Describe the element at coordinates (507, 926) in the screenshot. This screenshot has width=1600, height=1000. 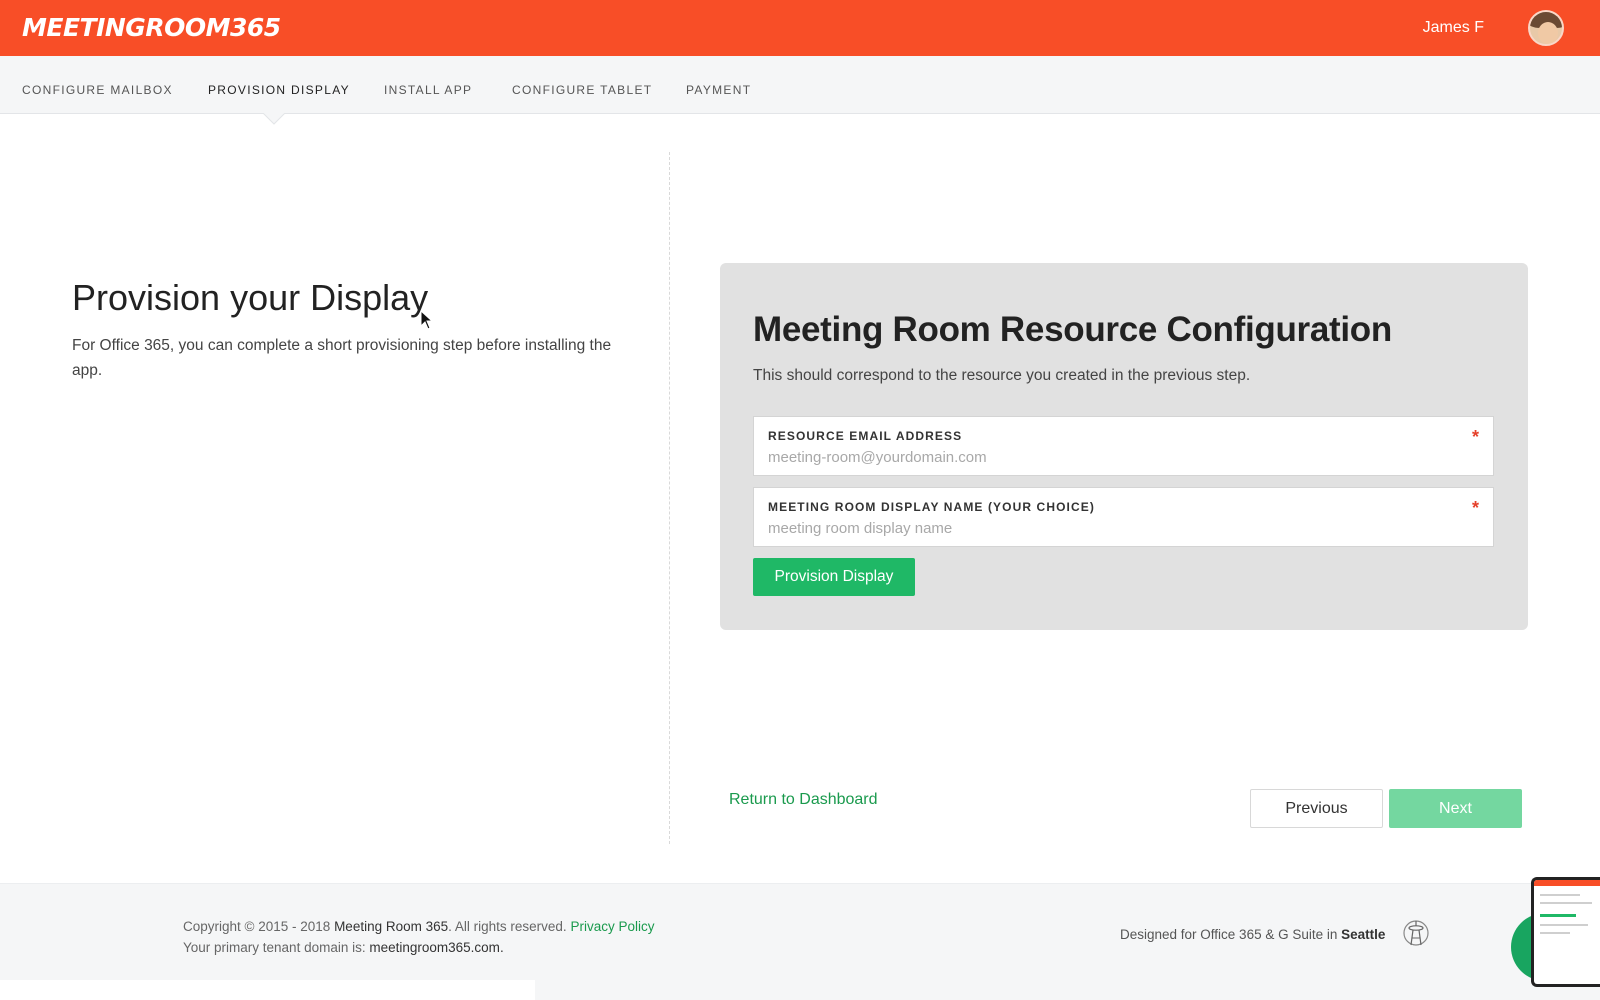
I see `rights-text: . All rights reserved.` at that location.